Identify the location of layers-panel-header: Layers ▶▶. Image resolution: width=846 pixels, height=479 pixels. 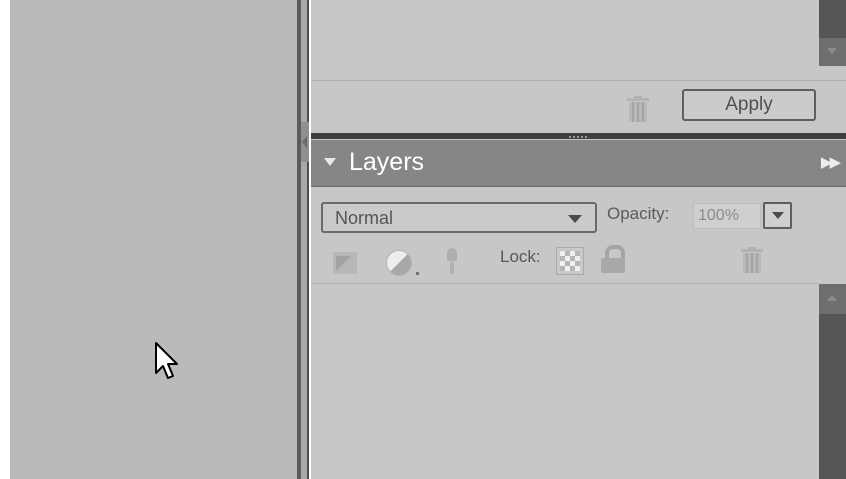
(578, 163).